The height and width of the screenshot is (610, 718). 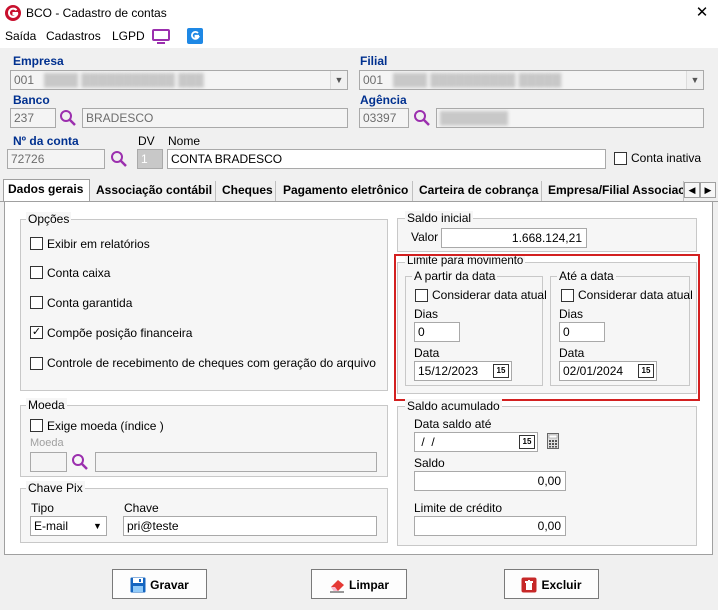 What do you see at coordinates (374, 61) in the screenshot?
I see `filial-label: Filial` at bounding box center [374, 61].